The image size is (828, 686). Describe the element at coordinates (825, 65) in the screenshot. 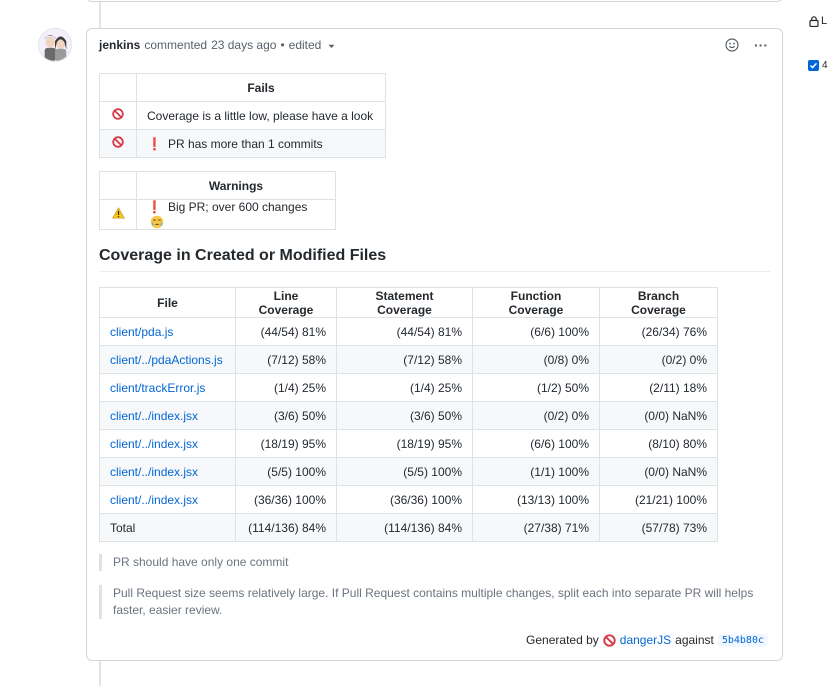

I see `checkbox-label: 4` at that location.